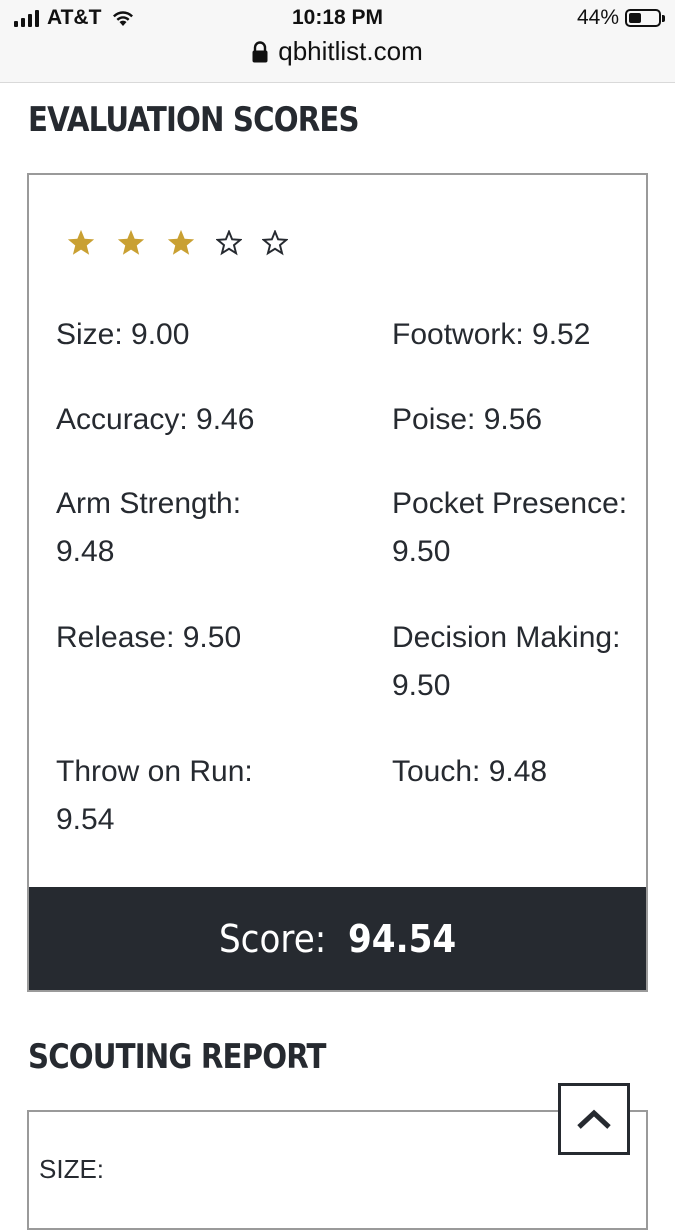  Describe the element at coordinates (467, 419) in the screenshot. I see `metric-poise: Poise: 9.56` at that location.